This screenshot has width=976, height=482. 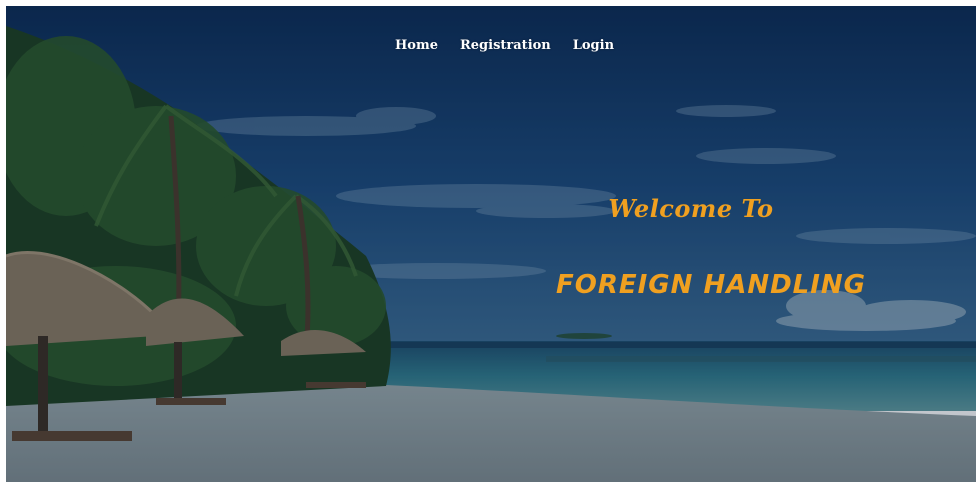 What do you see at coordinates (711, 285) in the screenshot?
I see `site-title: FOREIGN HANDLING` at bounding box center [711, 285].